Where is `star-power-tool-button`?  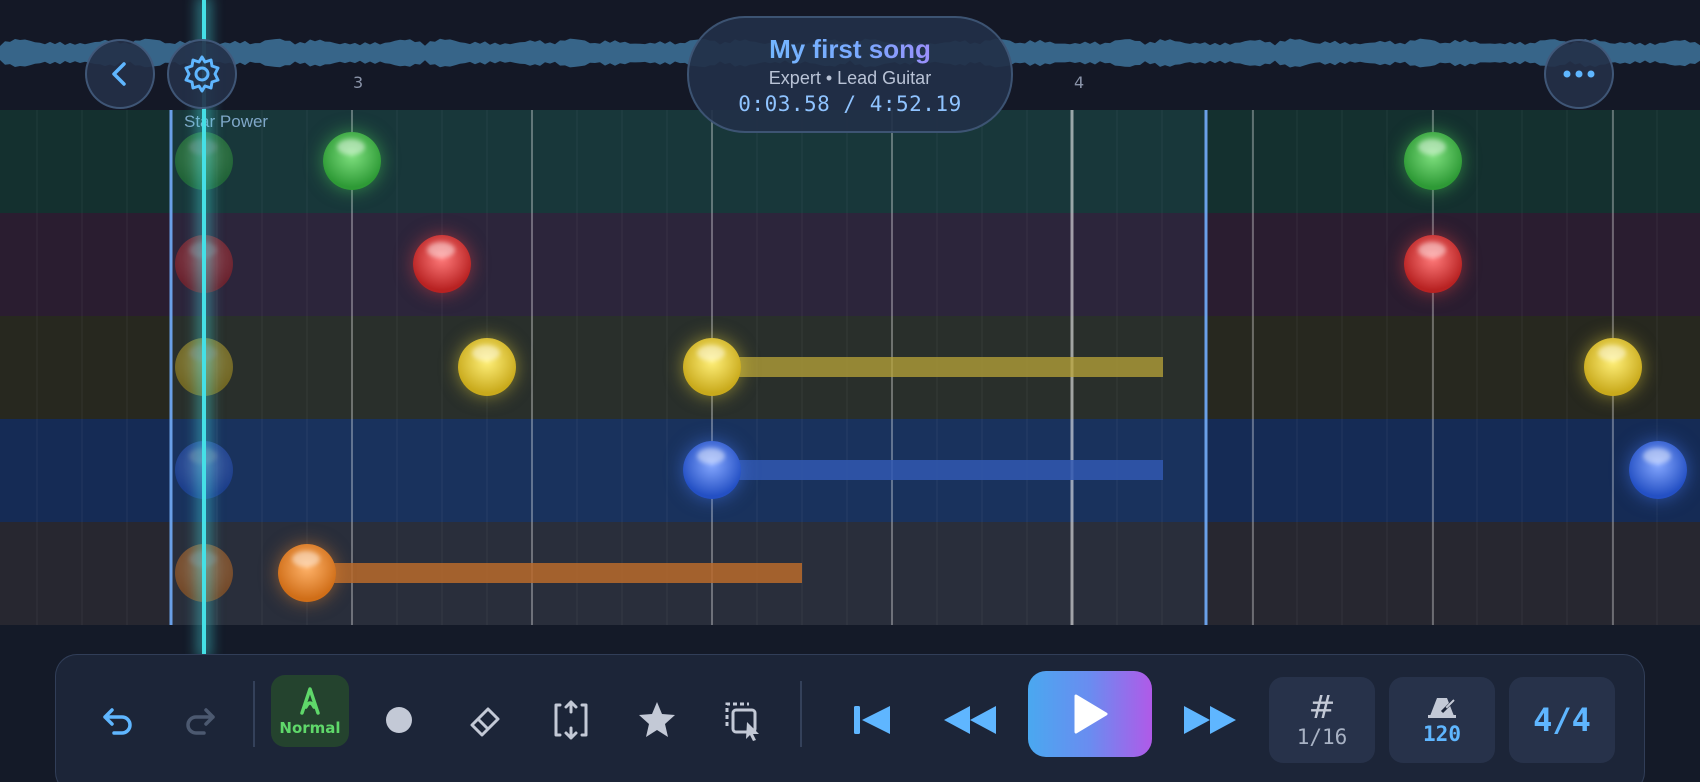 star-power-tool-button is located at coordinates (657, 720).